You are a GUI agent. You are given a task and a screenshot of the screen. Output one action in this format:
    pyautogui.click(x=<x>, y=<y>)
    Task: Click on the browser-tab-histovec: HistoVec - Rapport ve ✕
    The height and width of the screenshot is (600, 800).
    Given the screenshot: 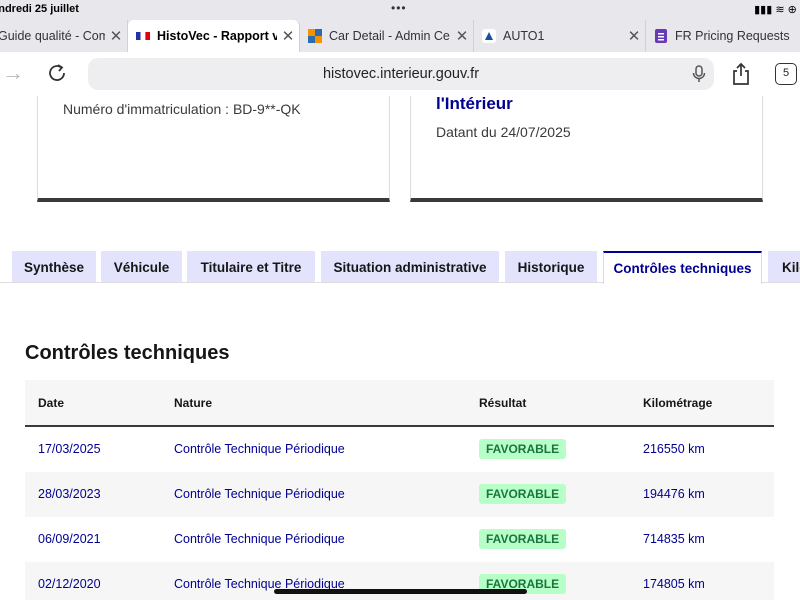 What is the action you would take?
    pyautogui.click(x=214, y=36)
    